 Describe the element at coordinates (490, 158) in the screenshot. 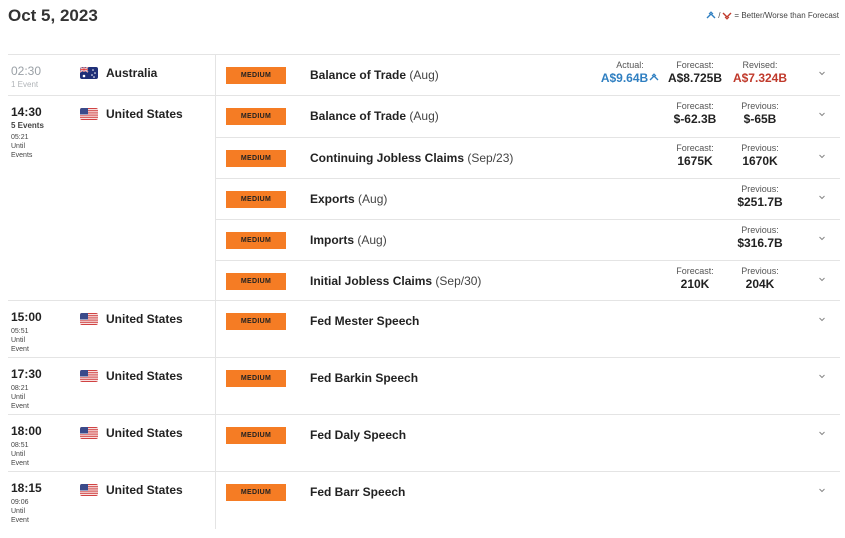

I see `event-period: (Sep/23)` at that location.